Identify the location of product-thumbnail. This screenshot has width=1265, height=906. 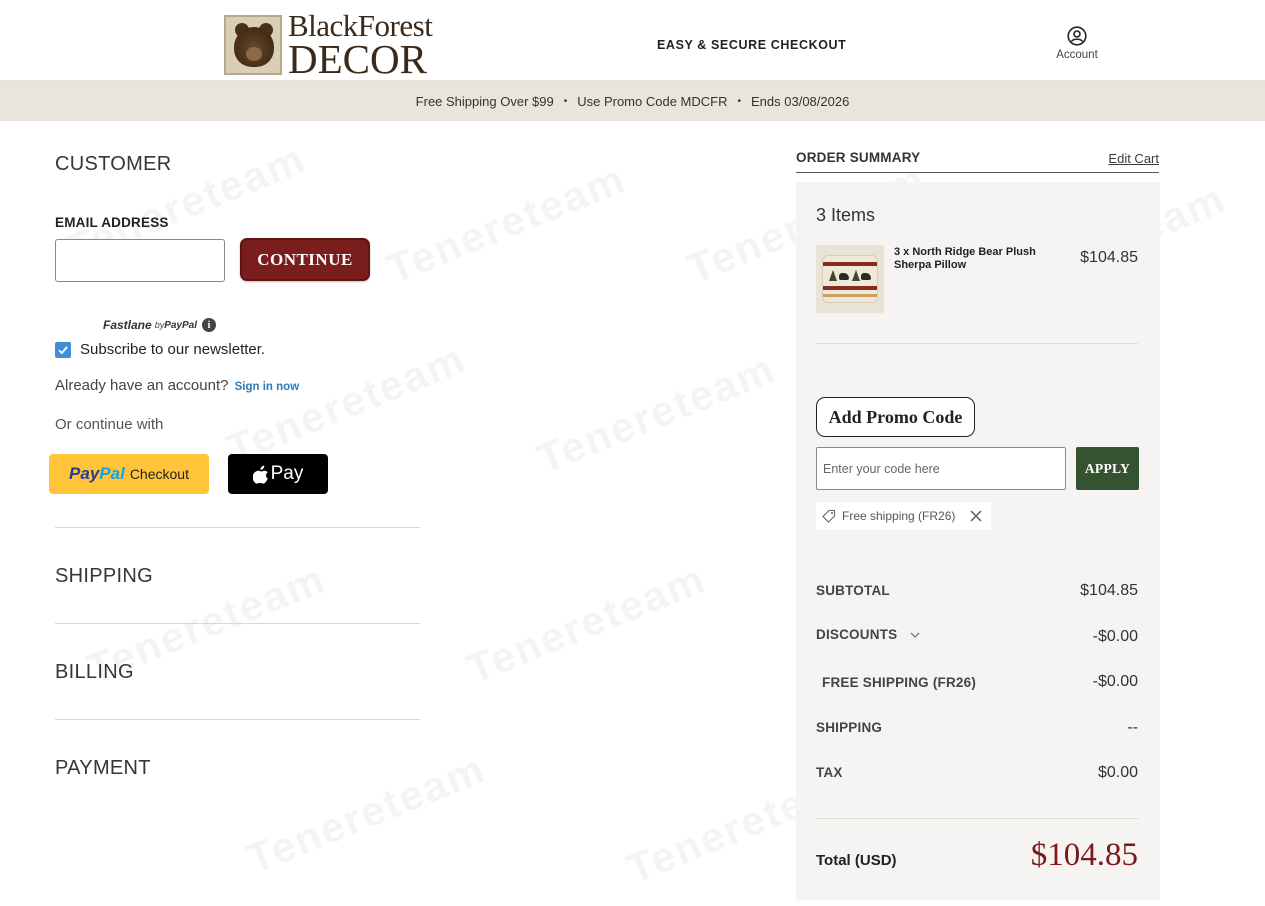
(850, 279).